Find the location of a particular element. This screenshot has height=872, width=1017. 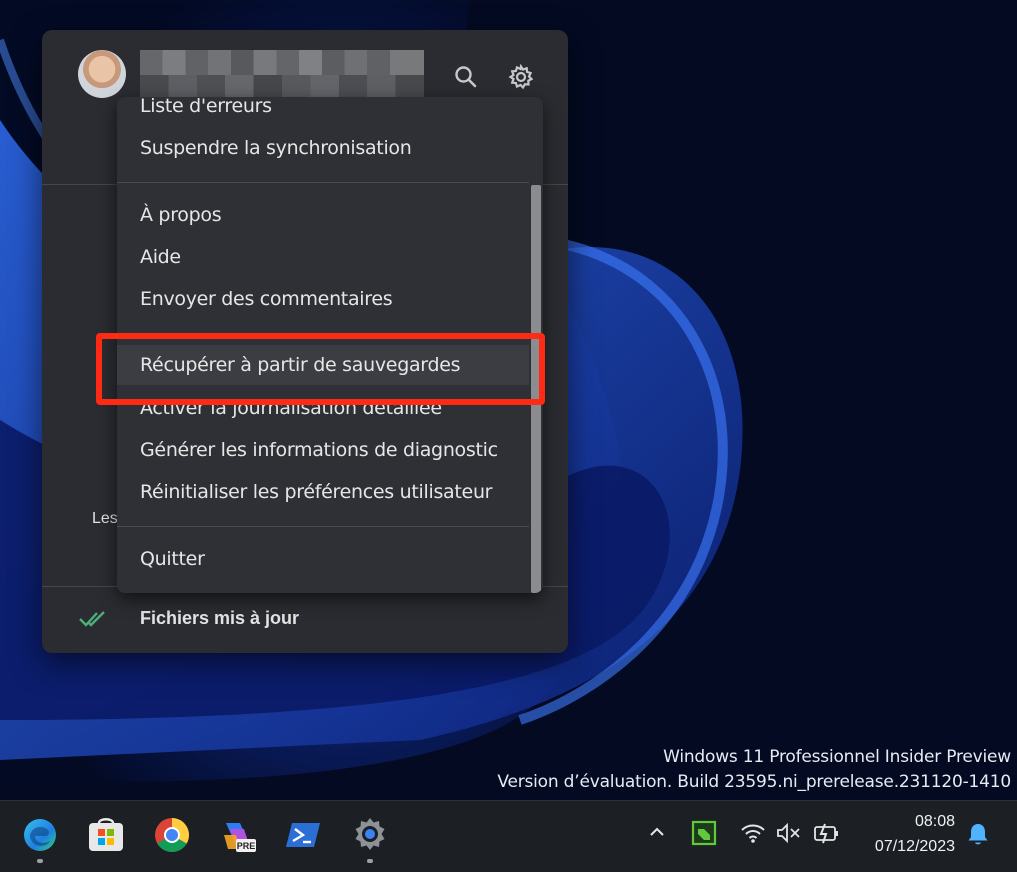

copilot-badge: PRE is located at coordinates (246, 846).